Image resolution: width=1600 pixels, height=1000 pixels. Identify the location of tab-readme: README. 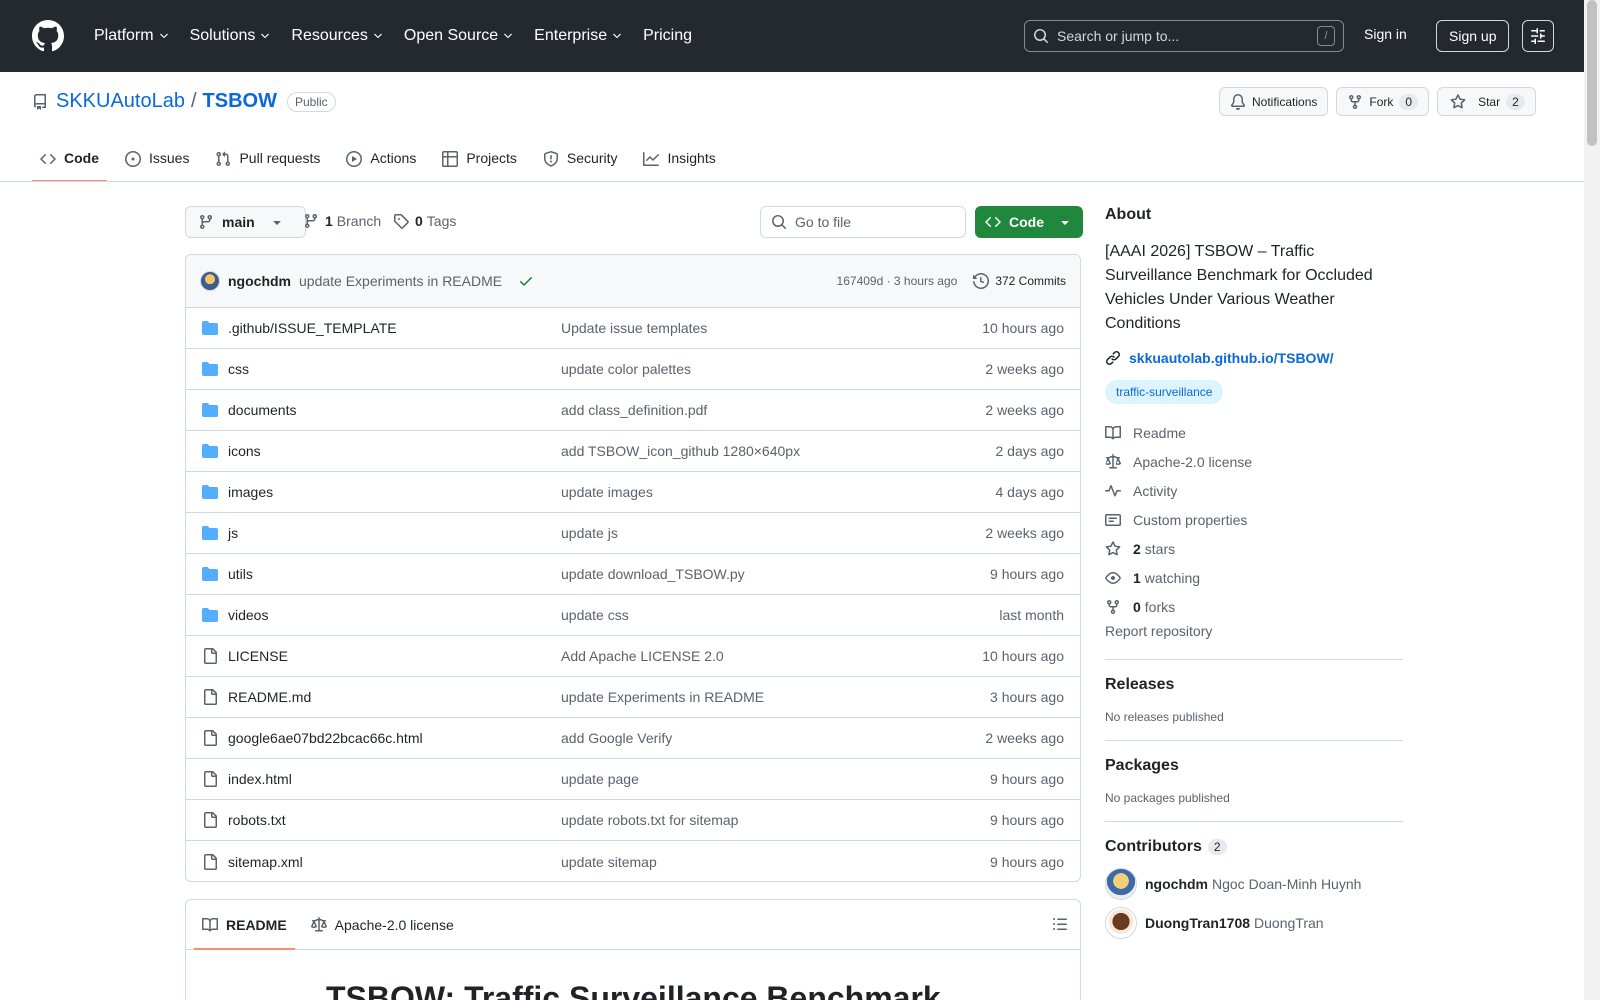
(244, 925).